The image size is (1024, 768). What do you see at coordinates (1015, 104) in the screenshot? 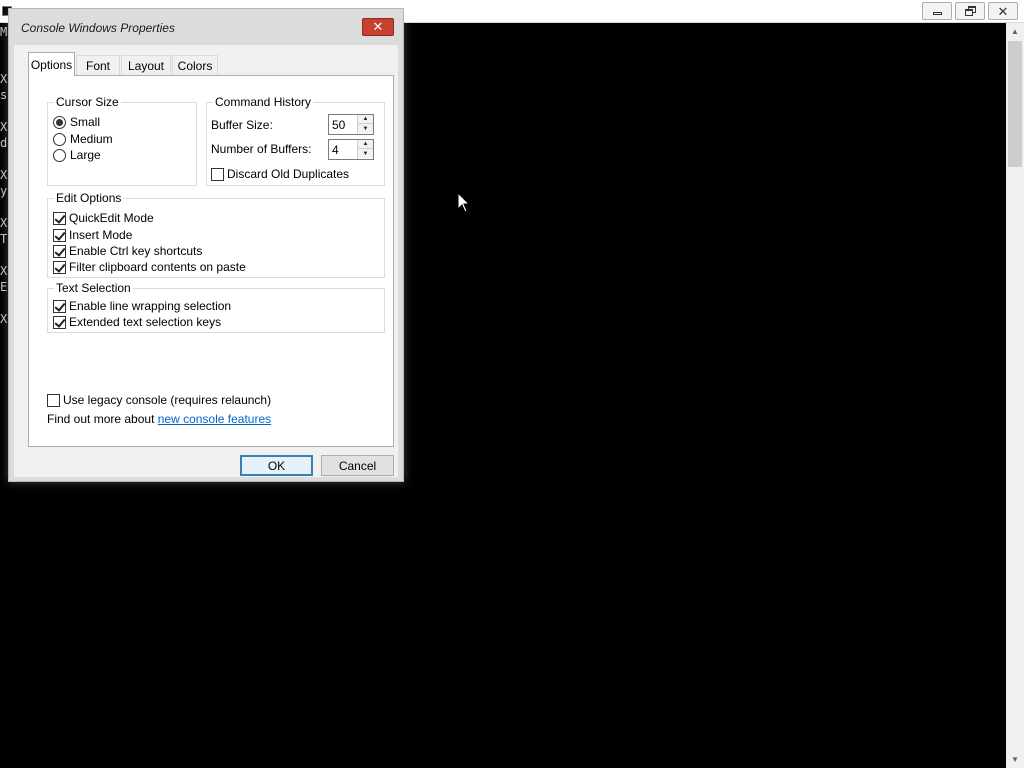
I see `scrollbar-thumb` at bounding box center [1015, 104].